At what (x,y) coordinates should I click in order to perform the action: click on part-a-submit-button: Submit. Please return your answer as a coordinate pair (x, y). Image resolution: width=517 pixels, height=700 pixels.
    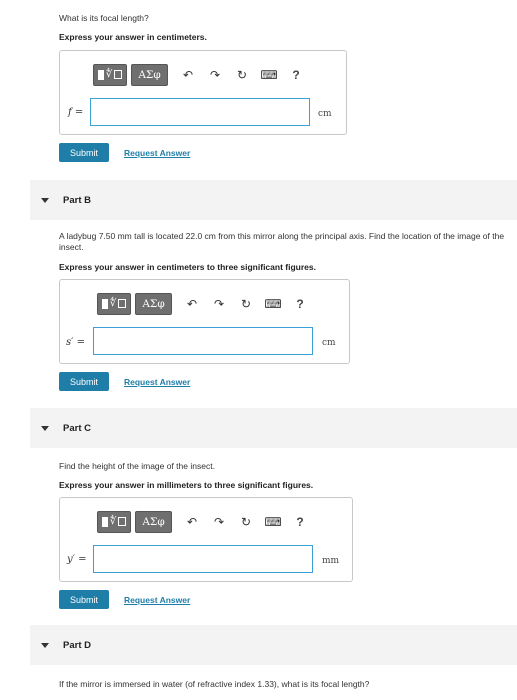
    Looking at the image, I should click on (84, 152).